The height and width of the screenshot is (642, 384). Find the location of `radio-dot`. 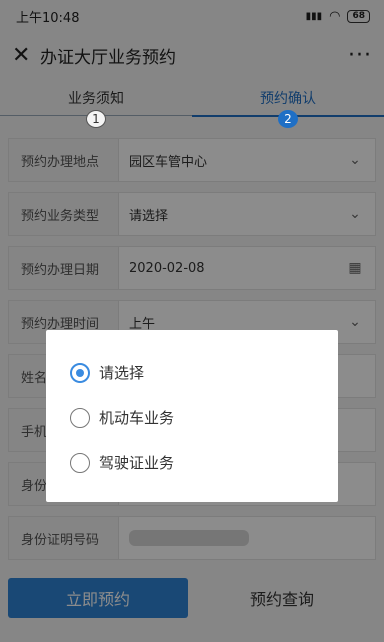

radio-dot is located at coordinates (80, 372).